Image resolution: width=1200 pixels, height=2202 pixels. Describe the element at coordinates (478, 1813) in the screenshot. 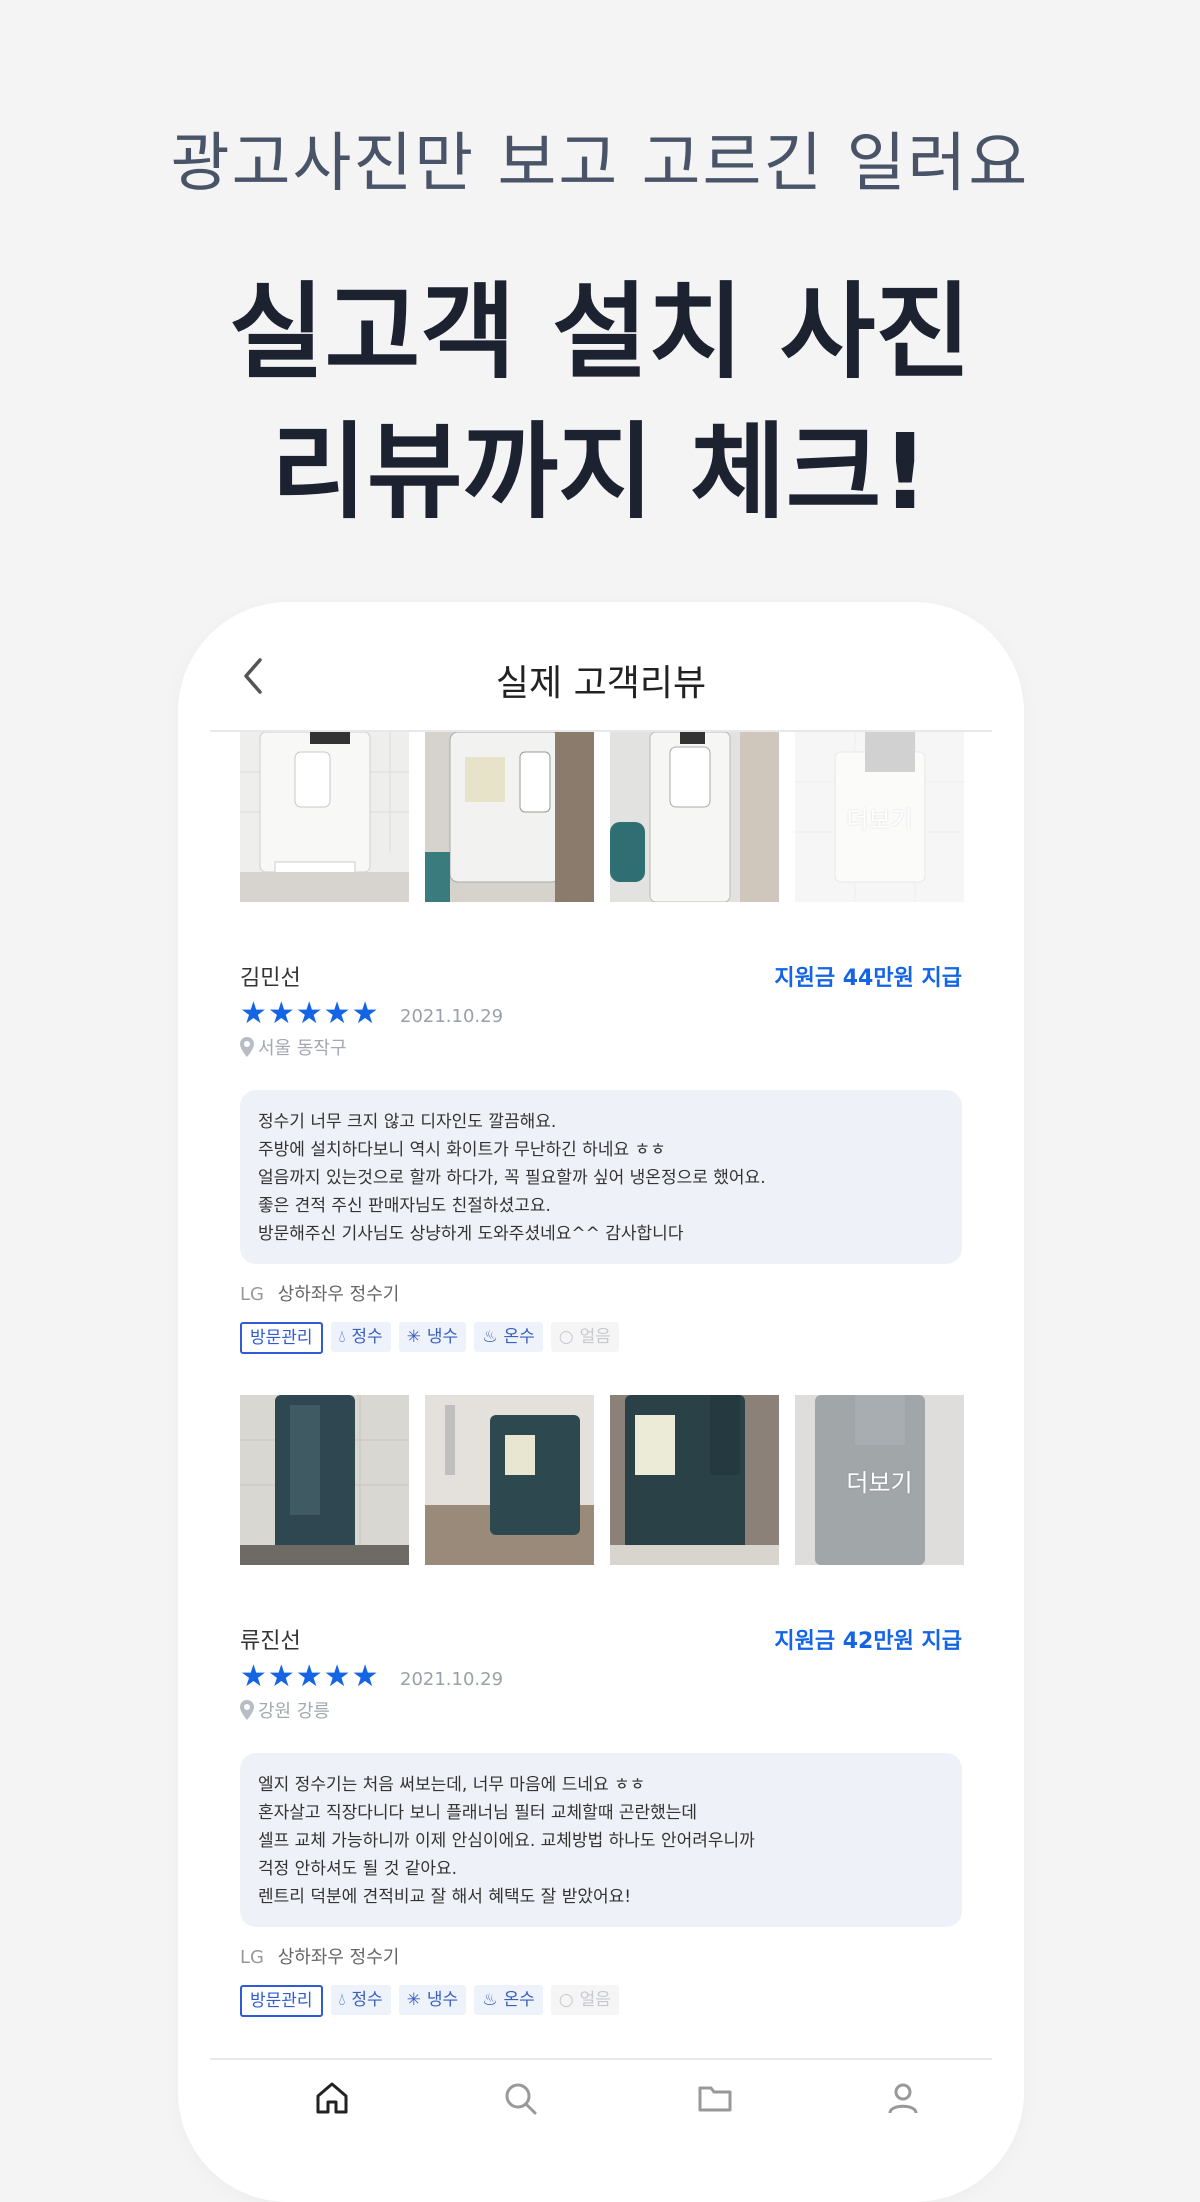

I see `review-text-line: 혼자살고 직장다니다 보니 플래너님 필터 교체할때 곤란했는데` at that location.